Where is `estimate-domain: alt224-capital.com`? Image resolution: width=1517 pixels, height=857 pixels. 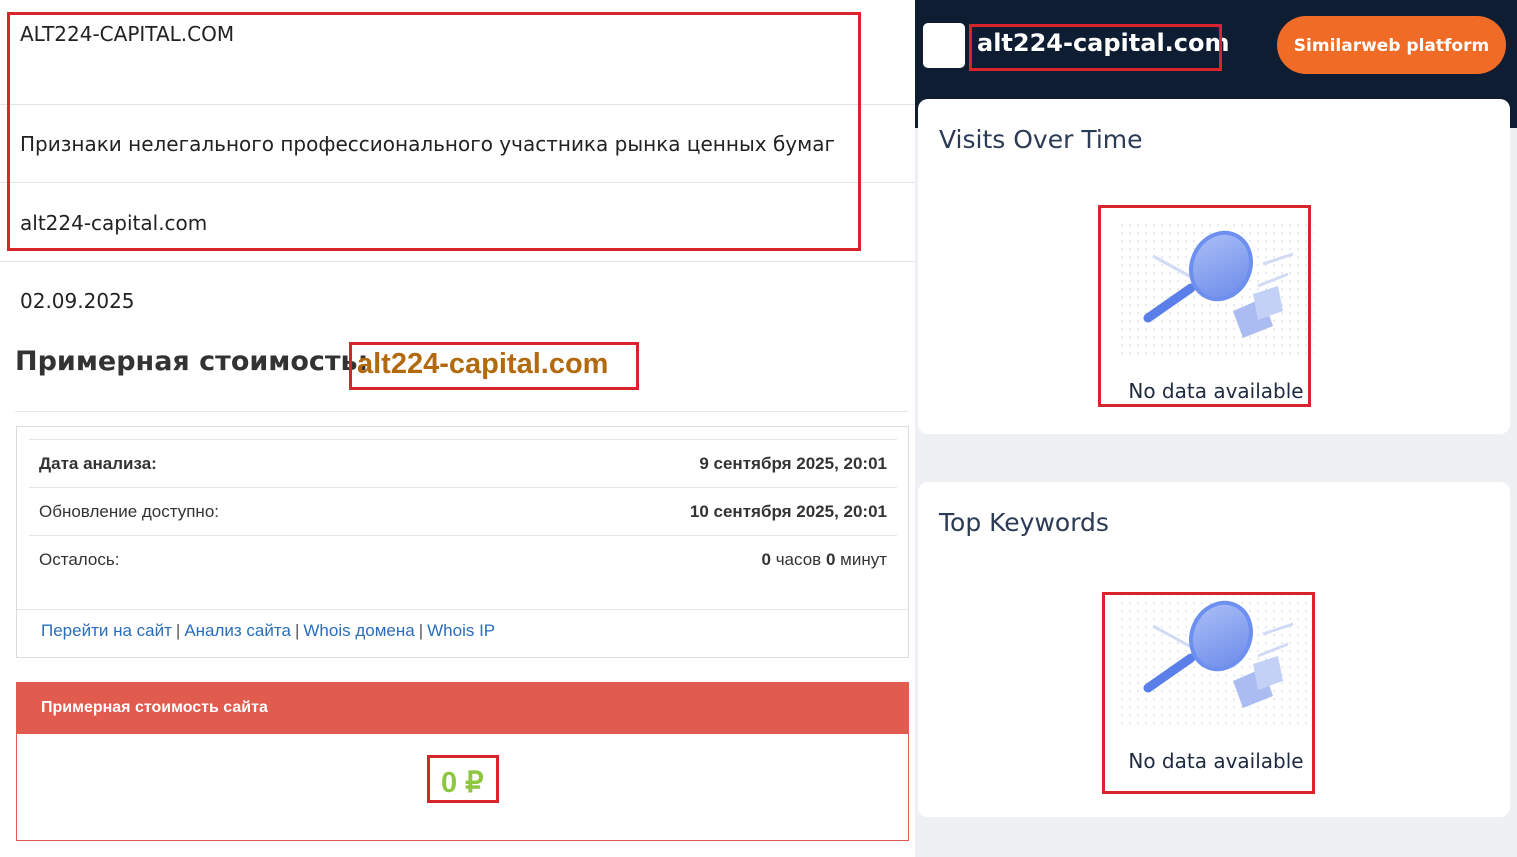
estimate-domain: alt224-capital.com is located at coordinates (483, 364).